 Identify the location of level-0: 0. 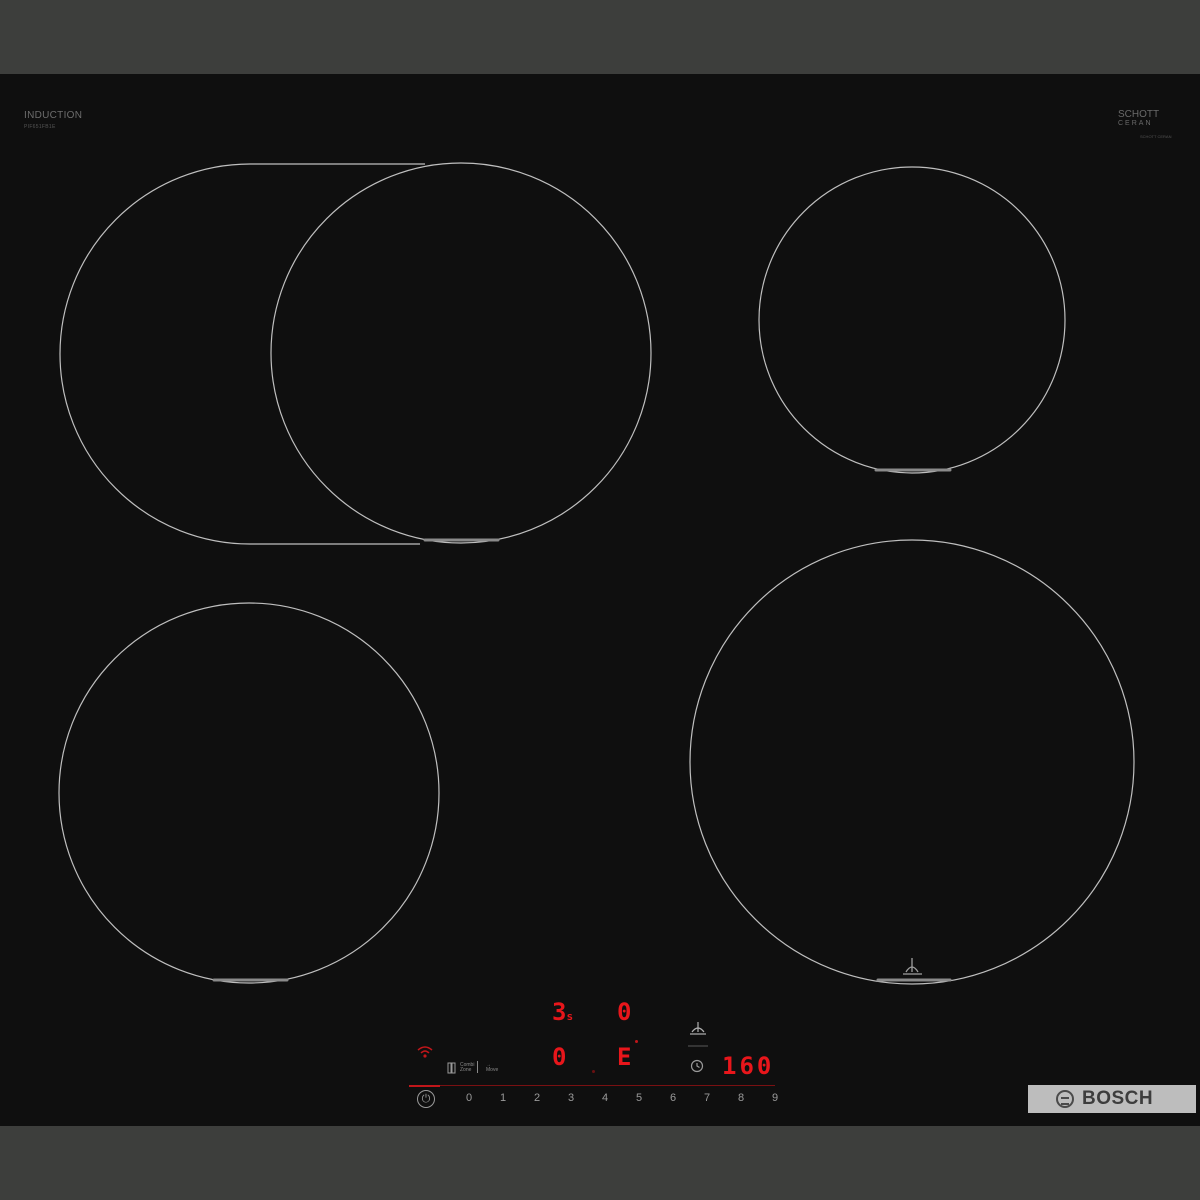
(469, 1098).